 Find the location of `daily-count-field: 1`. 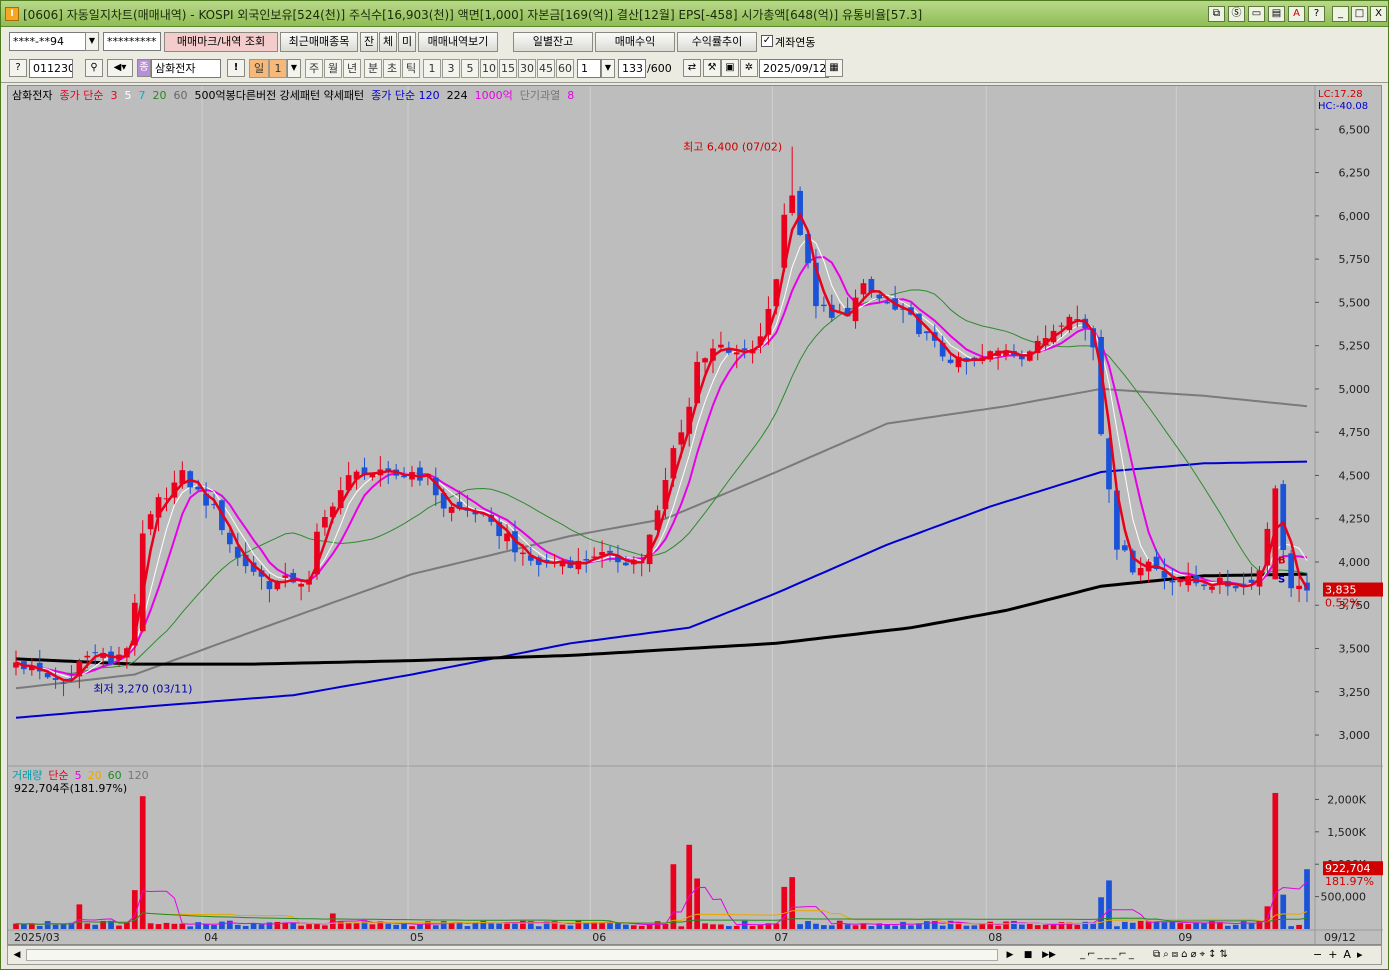

daily-count-field: 1 is located at coordinates (278, 68).